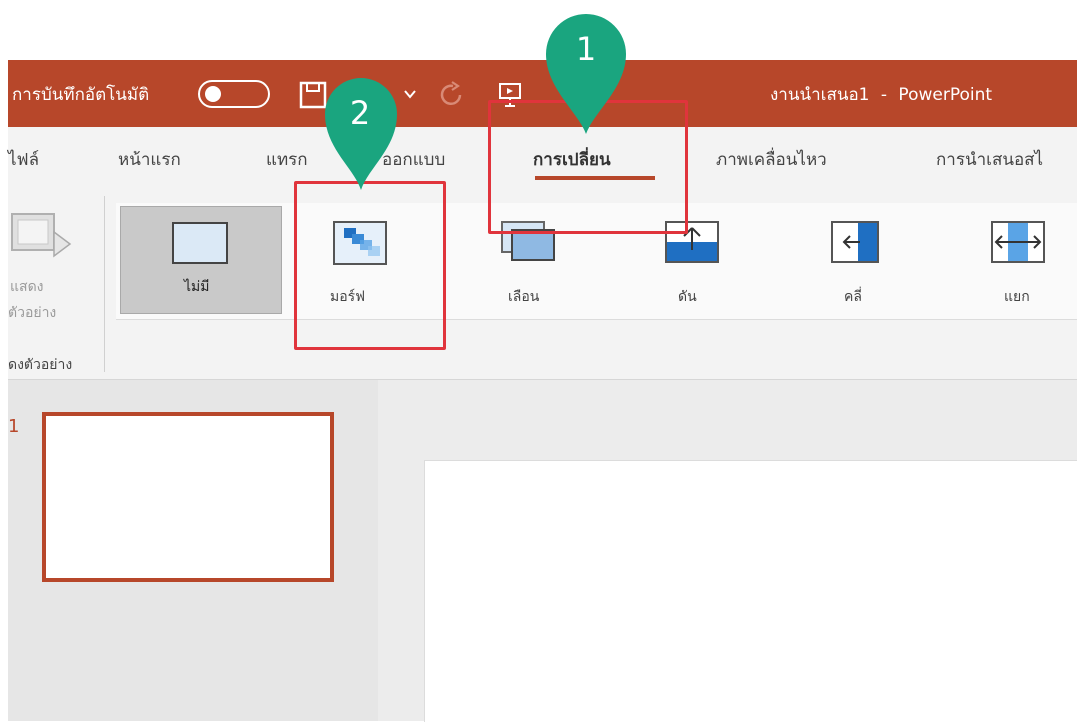  I want to click on preview-label-1: แสดง, so click(27, 287).